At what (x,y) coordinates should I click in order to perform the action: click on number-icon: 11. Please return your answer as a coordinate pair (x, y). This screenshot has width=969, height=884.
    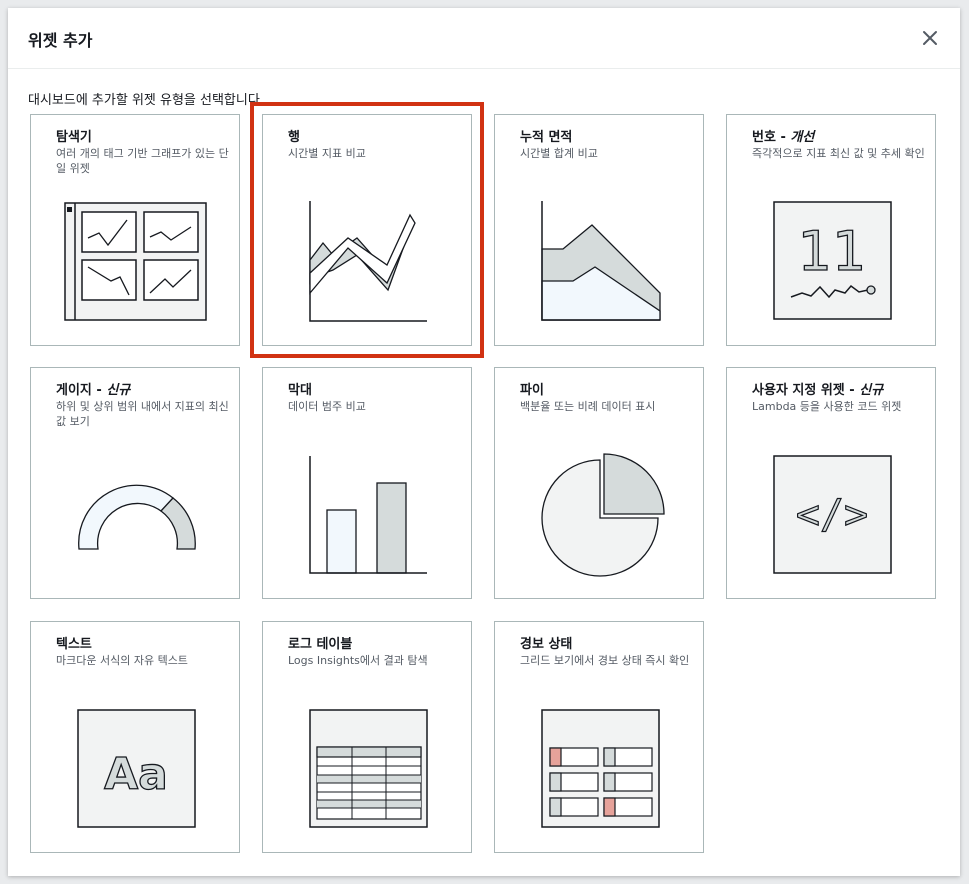
    Looking at the image, I should click on (832, 260).